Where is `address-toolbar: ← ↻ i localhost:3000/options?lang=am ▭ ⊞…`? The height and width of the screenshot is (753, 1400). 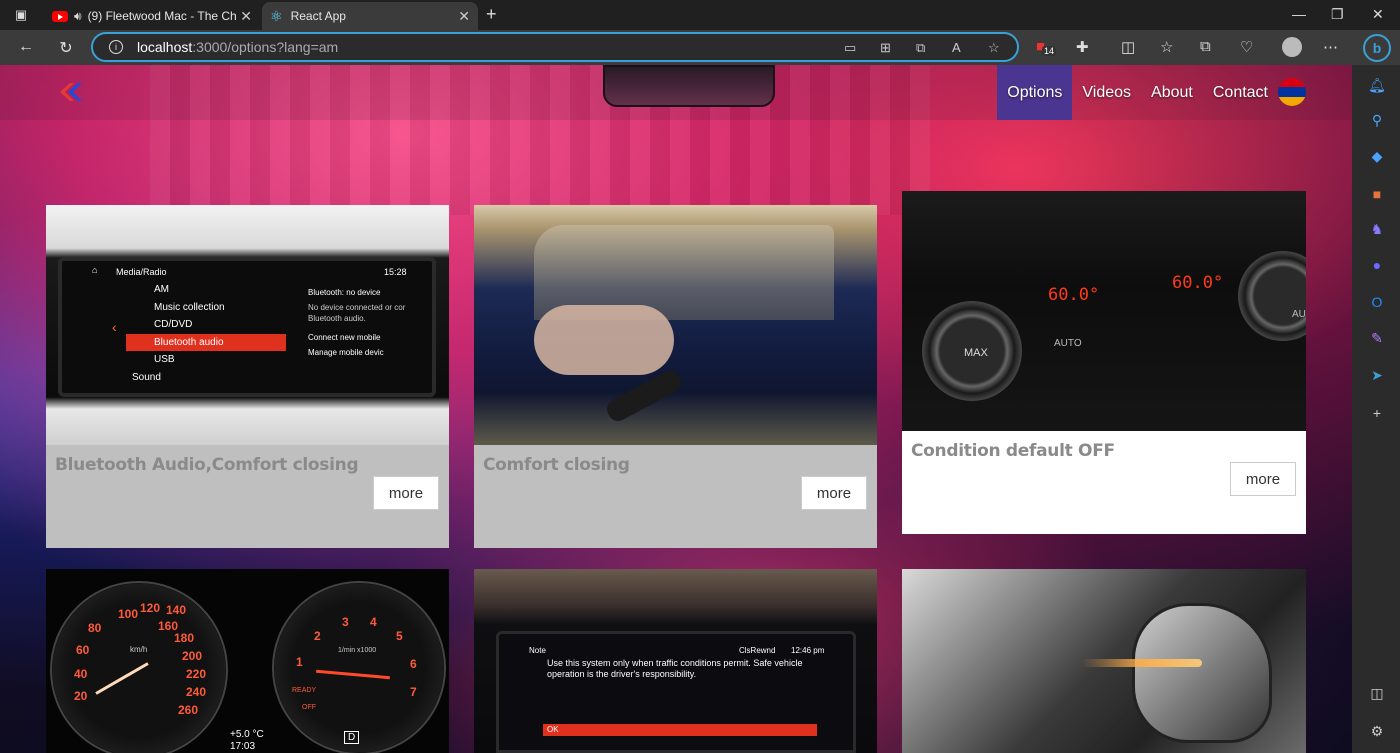
address-toolbar: ← ↻ i localhost:3000/options?lang=am ▭ ⊞… is located at coordinates (700, 47).